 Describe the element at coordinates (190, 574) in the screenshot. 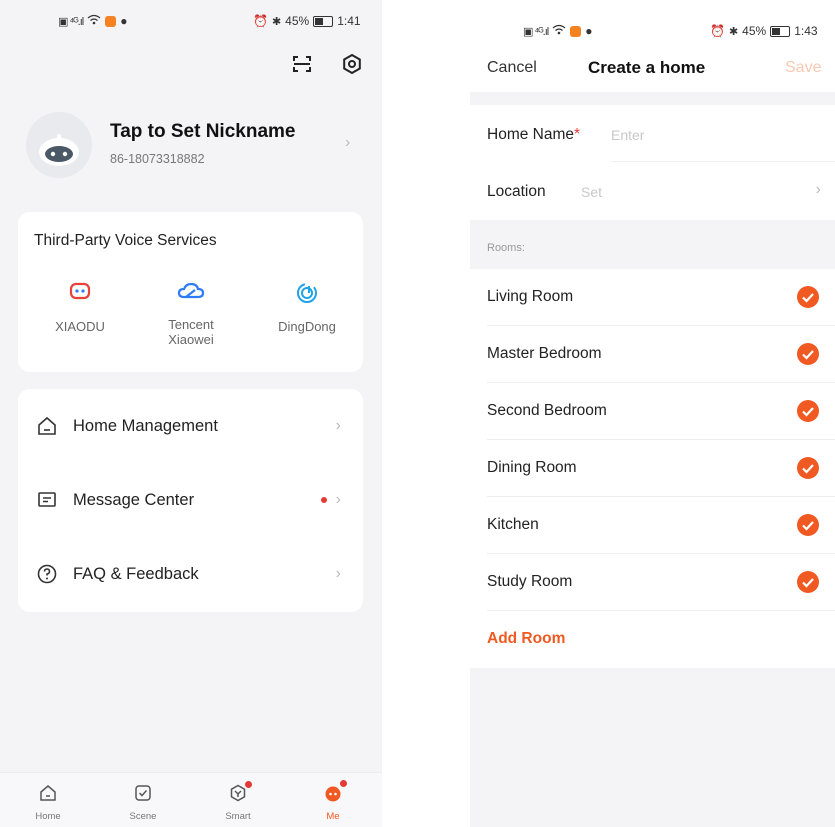

I see `menu-item-faq-feedback: FAQ & Feedback ›` at that location.